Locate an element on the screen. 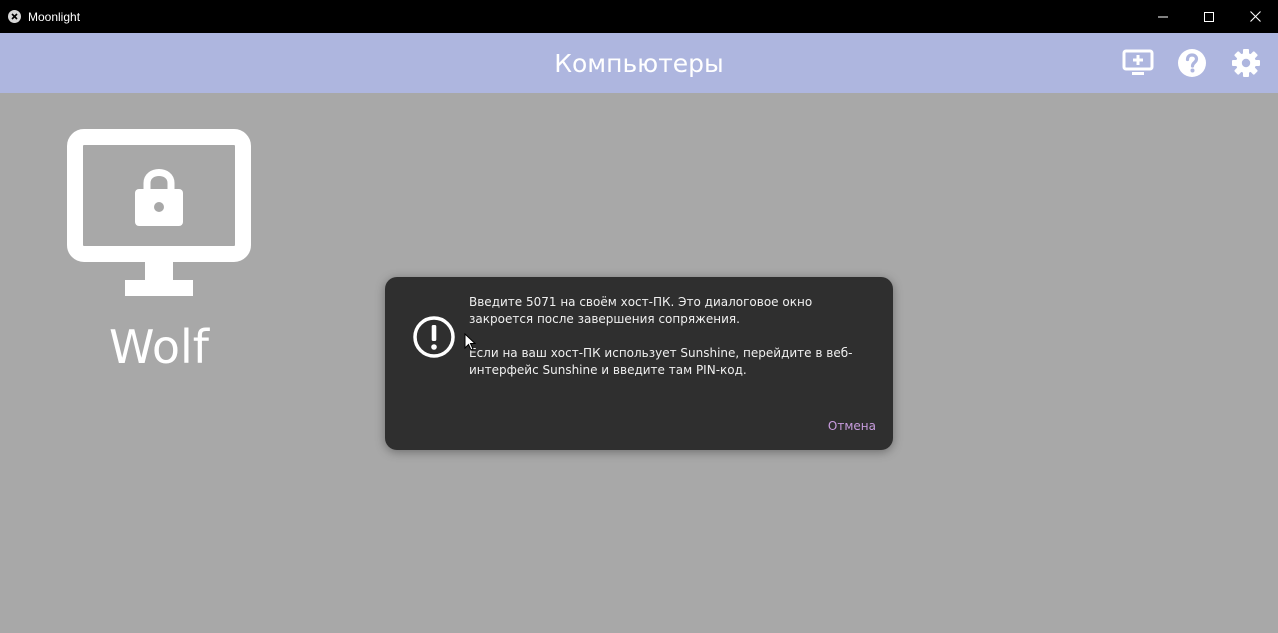 Image resolution: width=1278 pixels, height=633 pixels. computer-tile: Wolf is located at coordinates (159, 253).